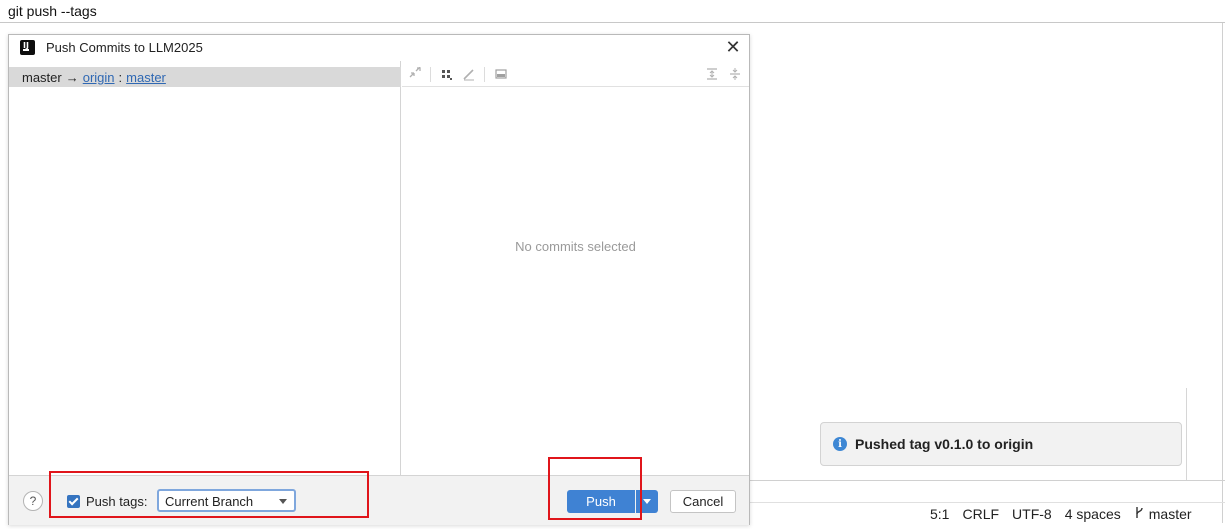 This screenshot has height=529, width=1225. Describe the element at coordinates (447, 74) in the screenshot. I see `group-by-icon` at that location.